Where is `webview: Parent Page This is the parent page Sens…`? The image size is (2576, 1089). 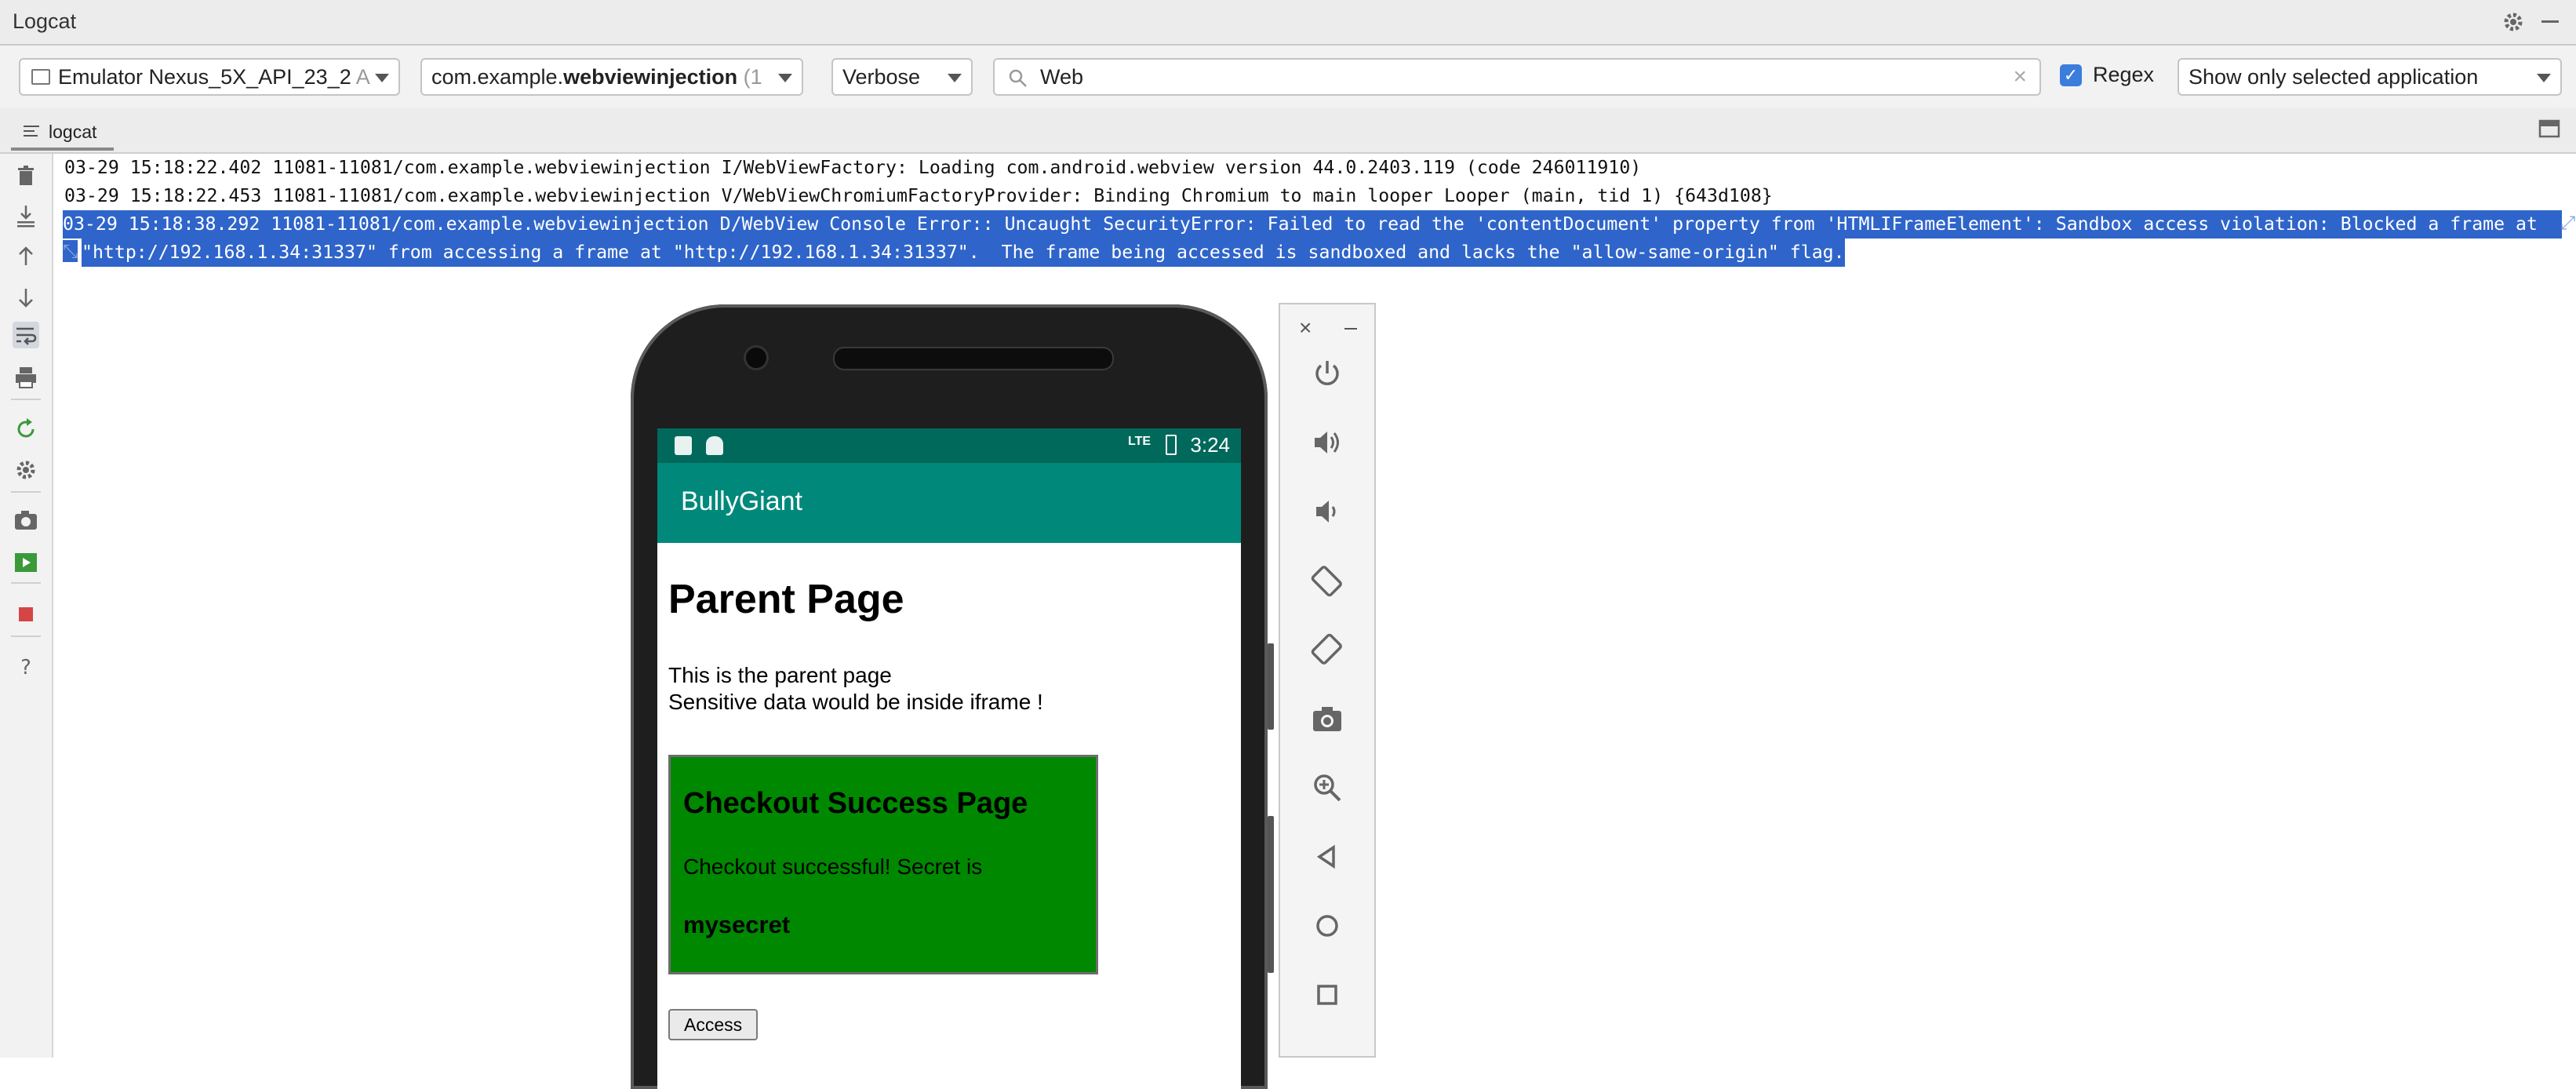
webview: Parent Page This is the parent page Sens… is located at coordinates (949, 816).